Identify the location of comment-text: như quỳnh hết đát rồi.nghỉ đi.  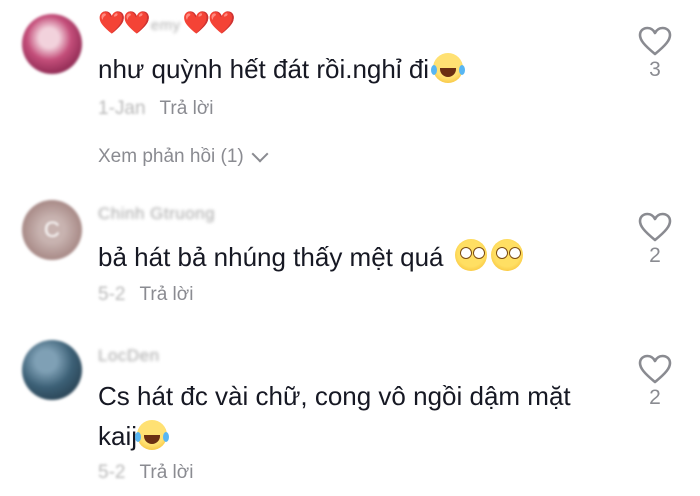
(281, 69).